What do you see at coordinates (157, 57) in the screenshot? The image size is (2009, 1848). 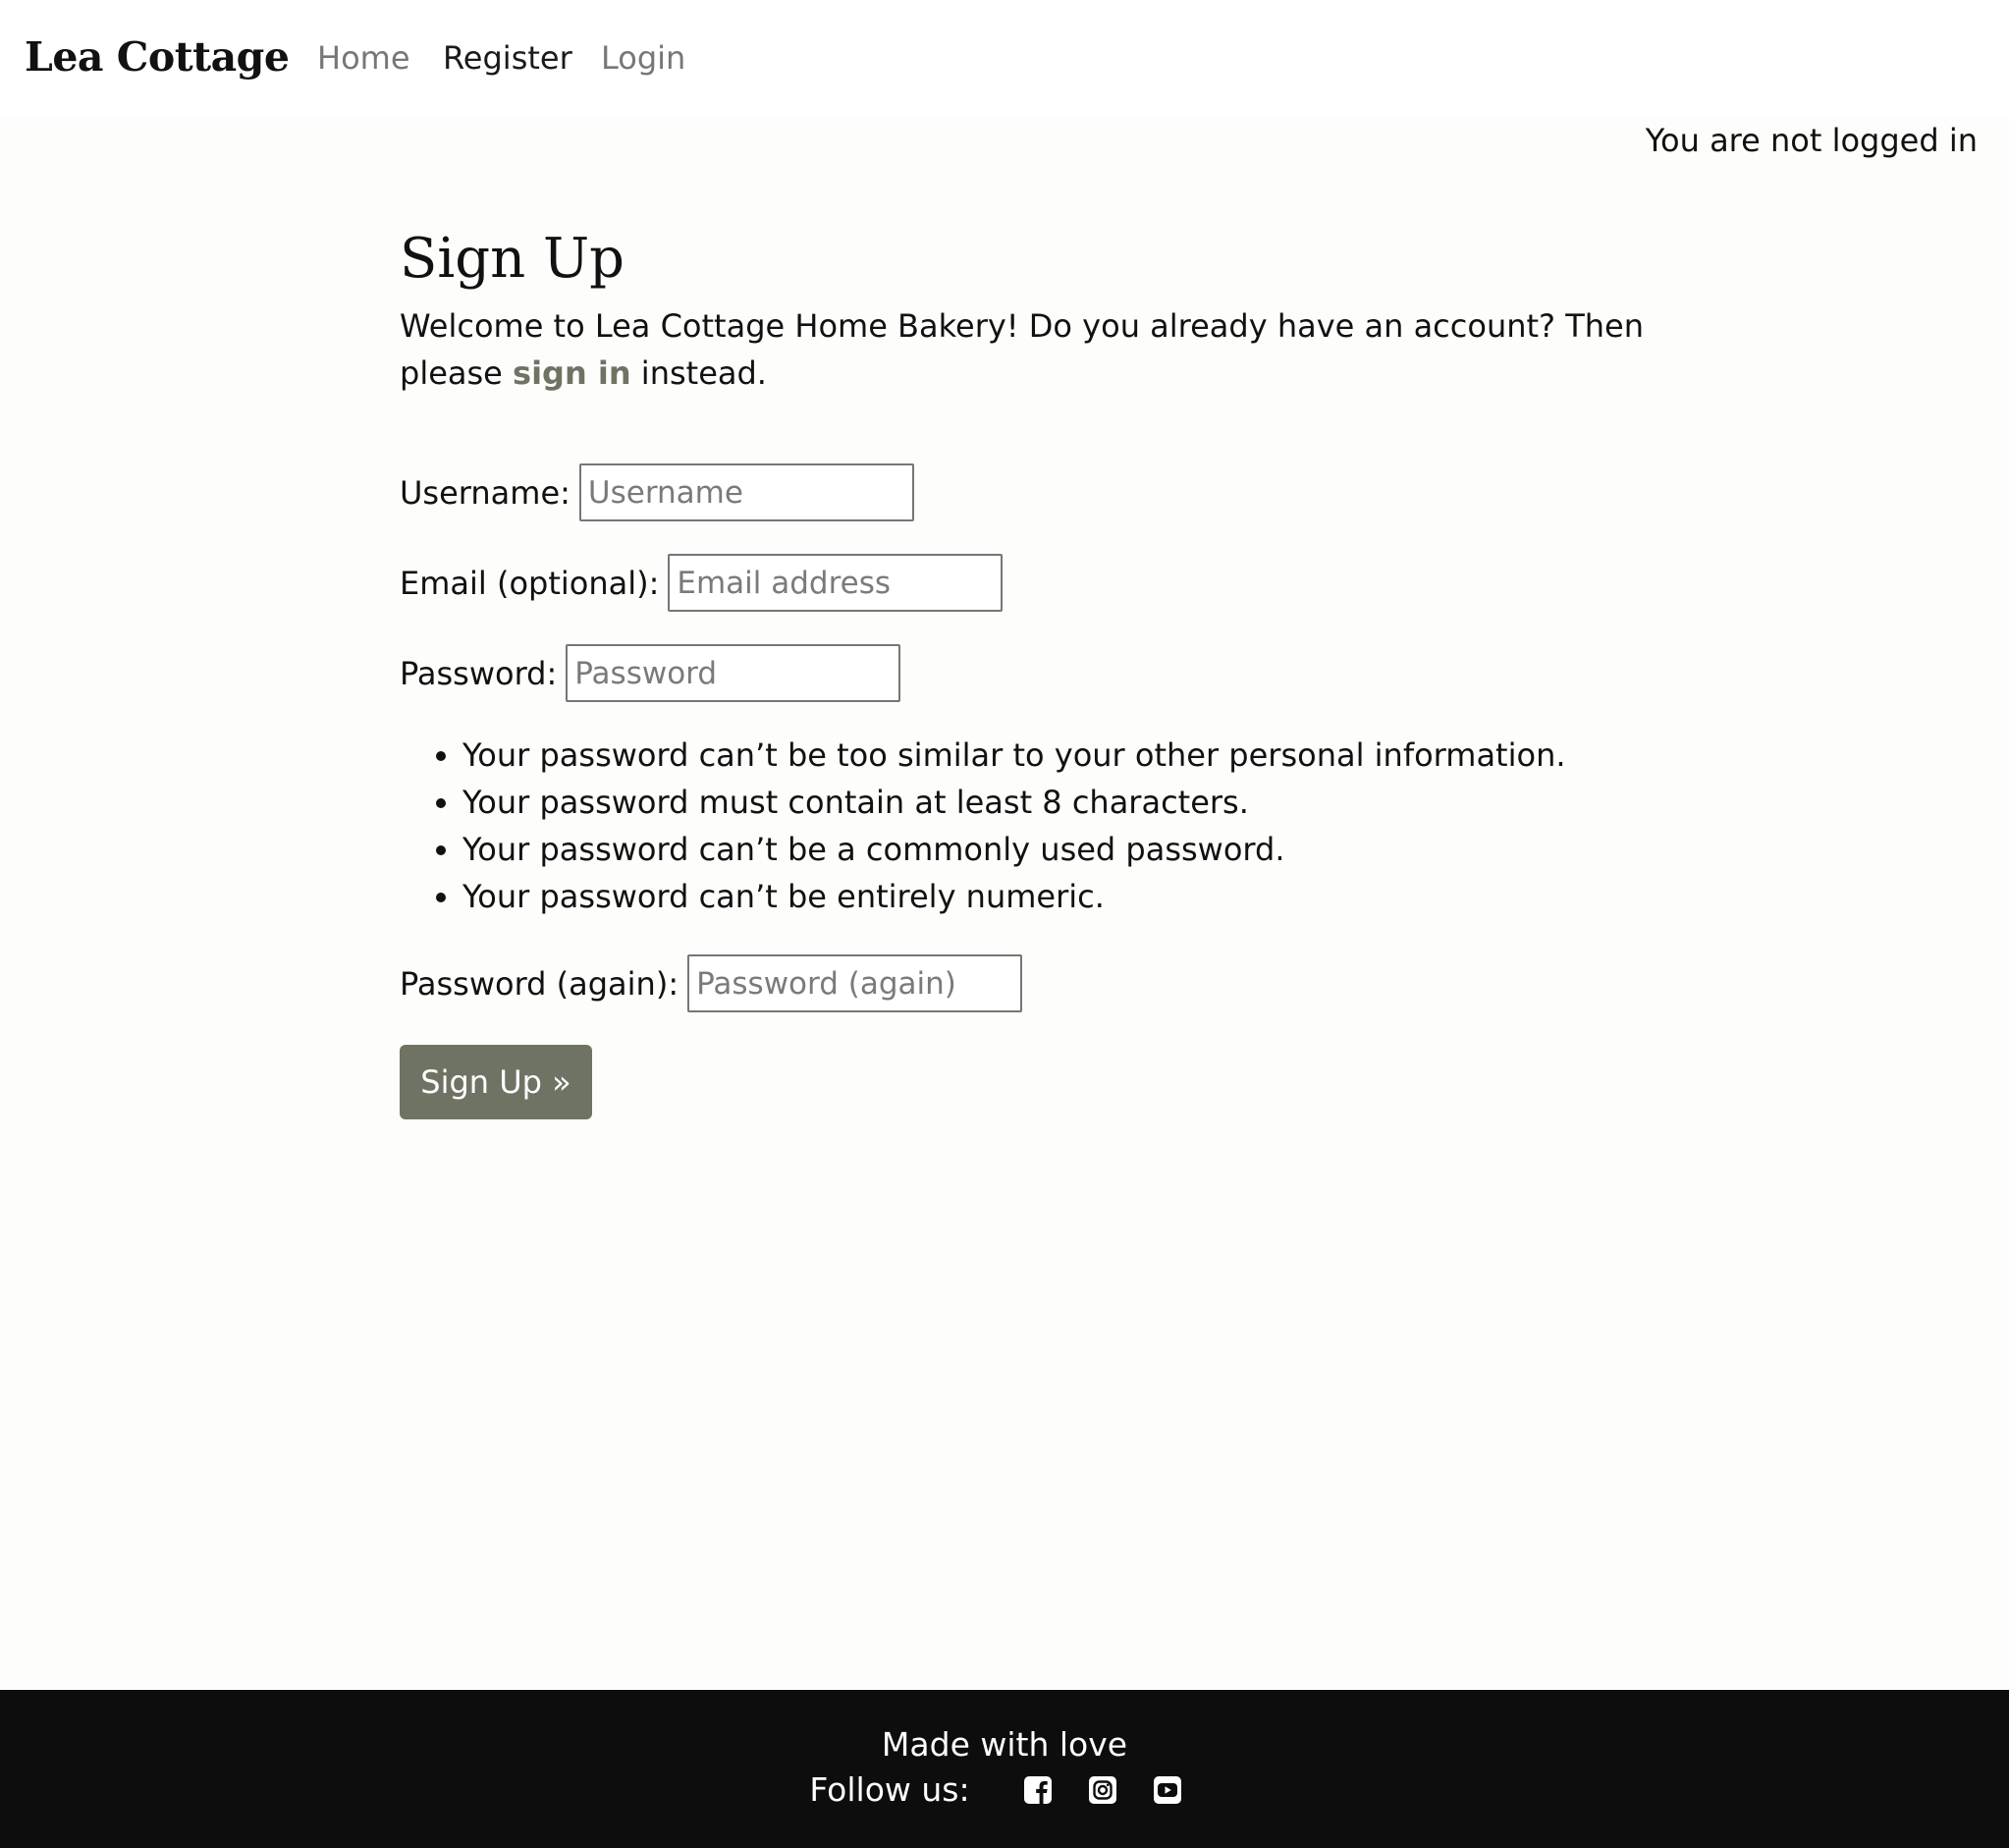 I see `brand-logo: Lea Cottage` at bounding box center [157, 57].